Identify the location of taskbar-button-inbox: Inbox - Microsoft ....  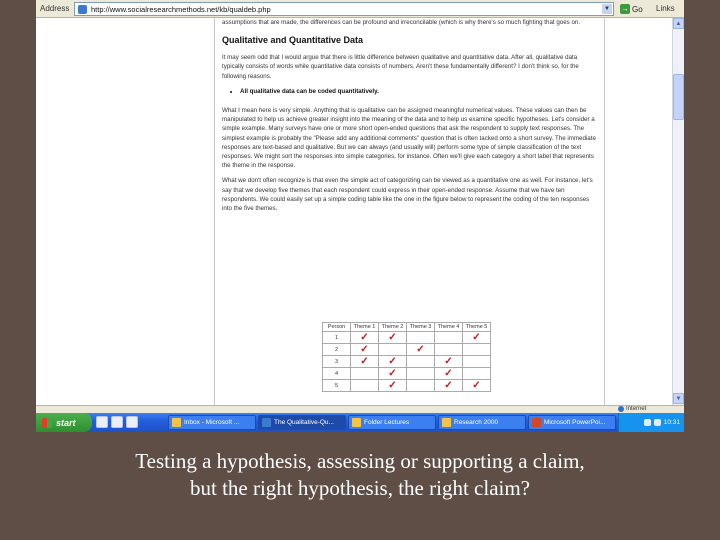
(212, 422).